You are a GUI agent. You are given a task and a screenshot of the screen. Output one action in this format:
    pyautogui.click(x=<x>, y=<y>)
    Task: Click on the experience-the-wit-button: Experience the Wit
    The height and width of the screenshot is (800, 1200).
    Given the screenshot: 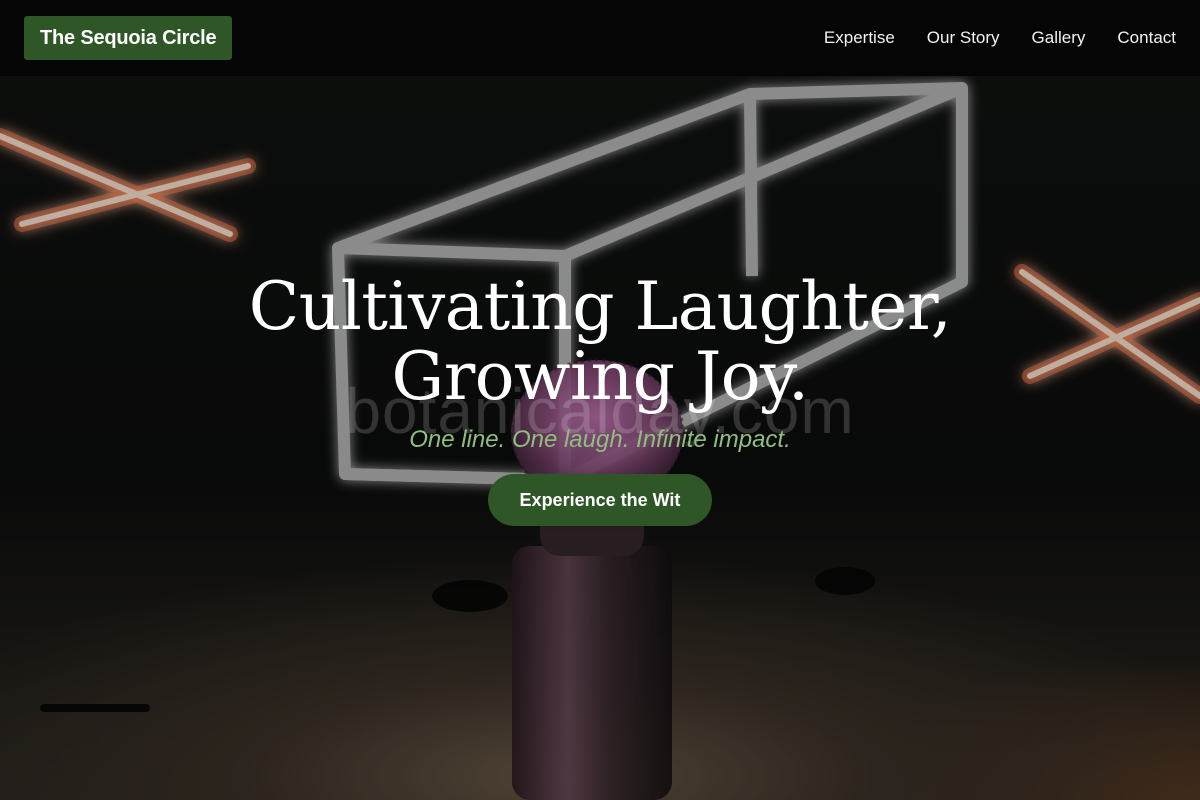 What is the action you would take?
    pyautogui.click(x=600, y=500)
    